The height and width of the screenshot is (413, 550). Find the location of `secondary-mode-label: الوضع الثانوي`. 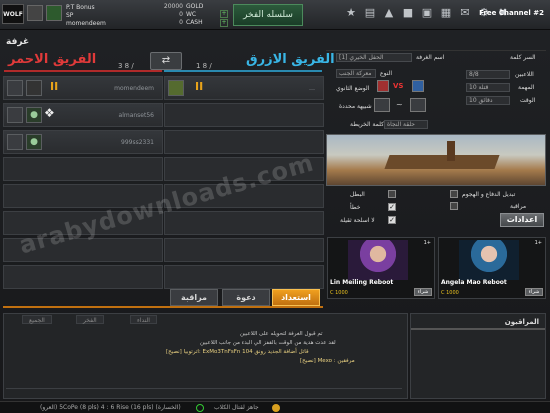

secondary-mode-label: الوضع الثانوي is located at coordinates (353, 88).